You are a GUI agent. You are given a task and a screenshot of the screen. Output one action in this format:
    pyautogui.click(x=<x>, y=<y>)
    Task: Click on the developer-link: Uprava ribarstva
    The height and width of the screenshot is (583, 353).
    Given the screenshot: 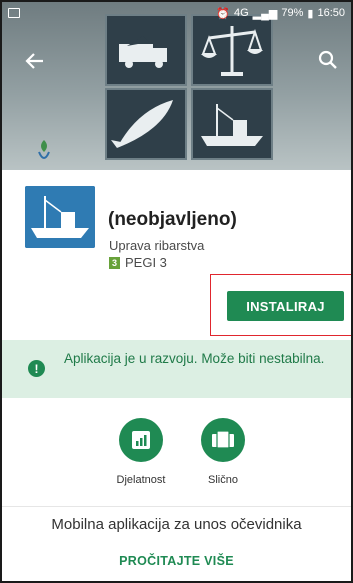 What is the action you would take?
    pyautogui.click(x=156, y=245)
    